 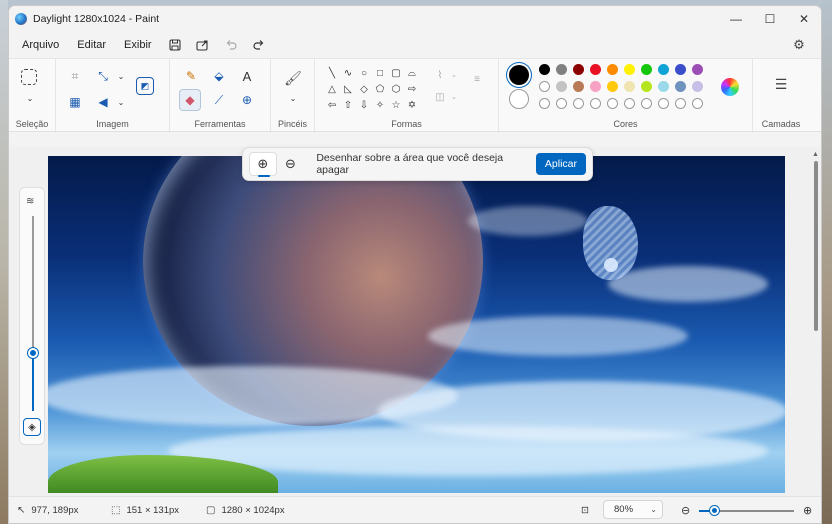 I want to click on outline-icon: ⌇, so click(x=440, y=76).